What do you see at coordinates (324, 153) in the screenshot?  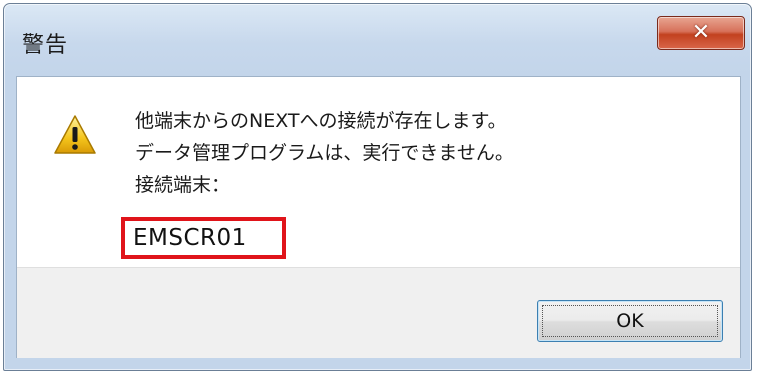 I see `message-line-2: データ管理プログラムは、実行できません。` at bounding box center [324, 153].